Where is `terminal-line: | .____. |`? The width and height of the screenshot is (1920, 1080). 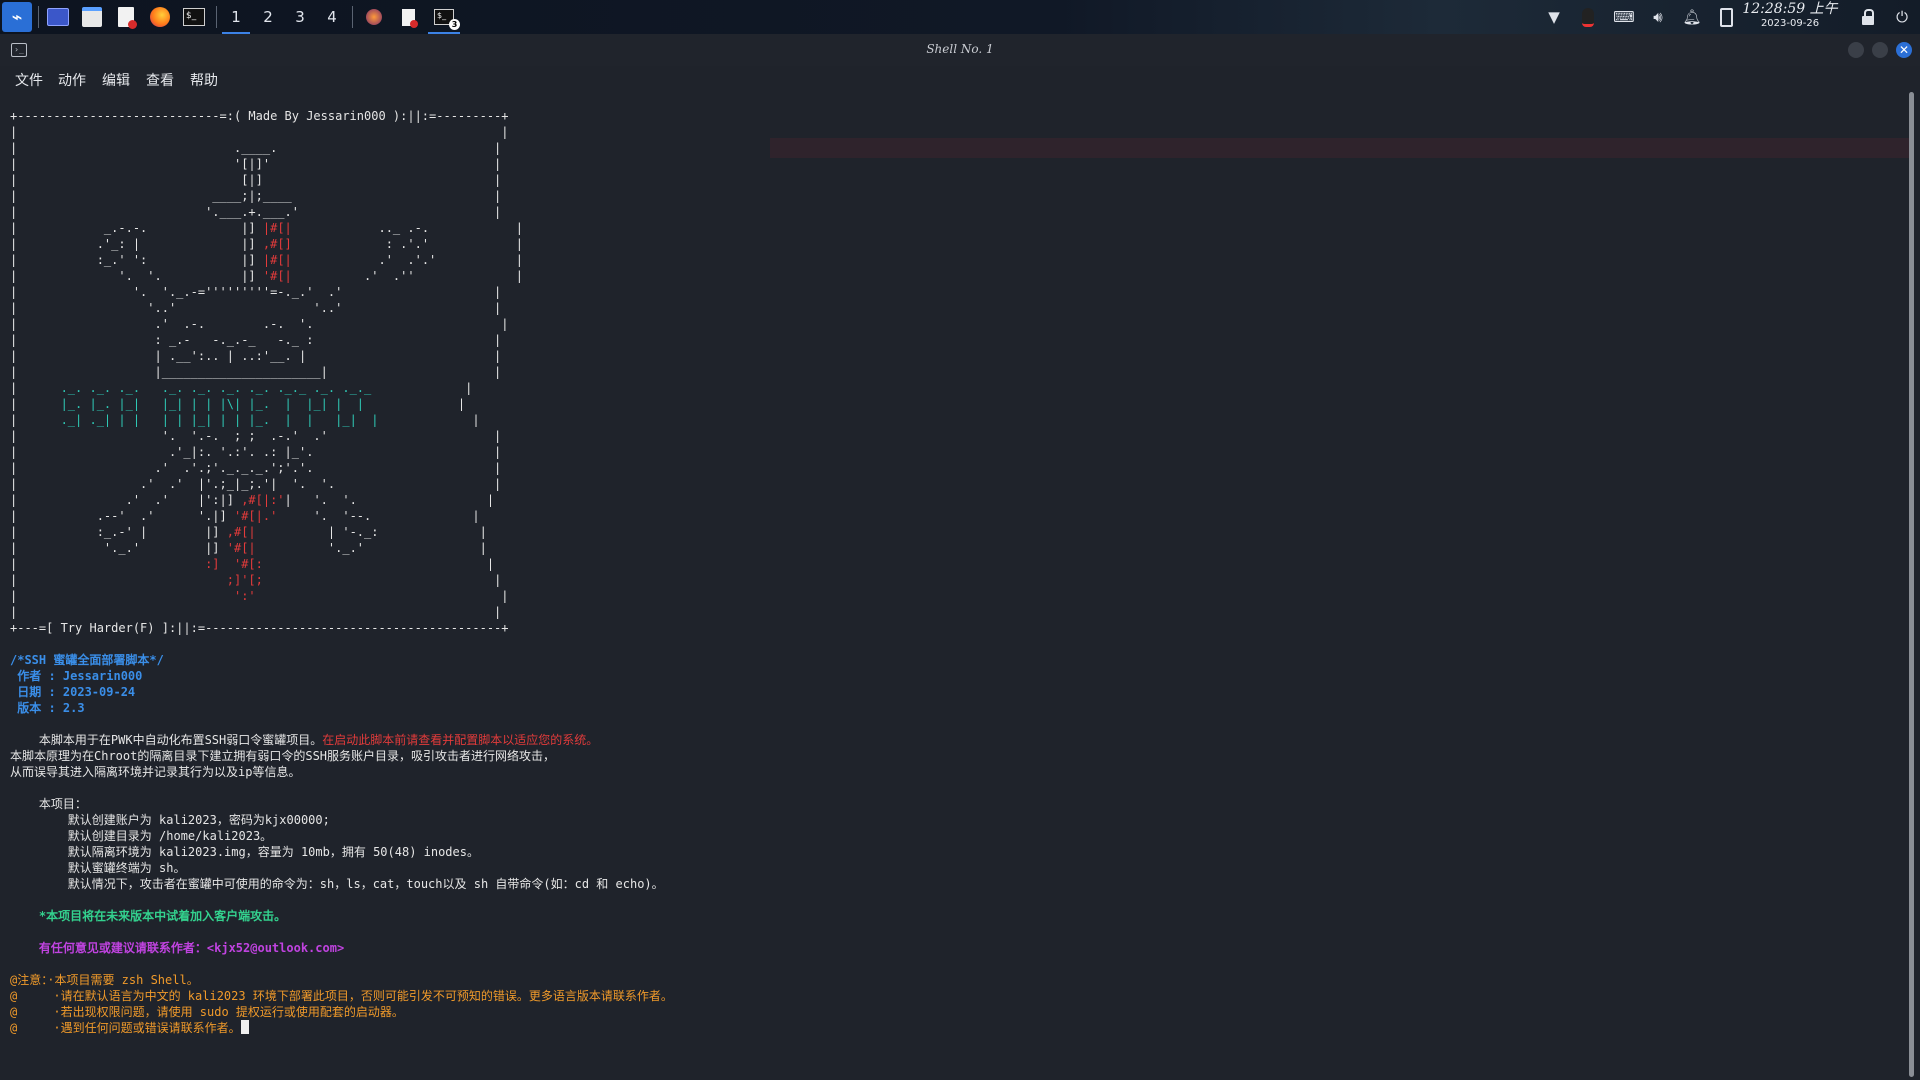
terminal-line: | .____. | is located at coordinates (950, 148).